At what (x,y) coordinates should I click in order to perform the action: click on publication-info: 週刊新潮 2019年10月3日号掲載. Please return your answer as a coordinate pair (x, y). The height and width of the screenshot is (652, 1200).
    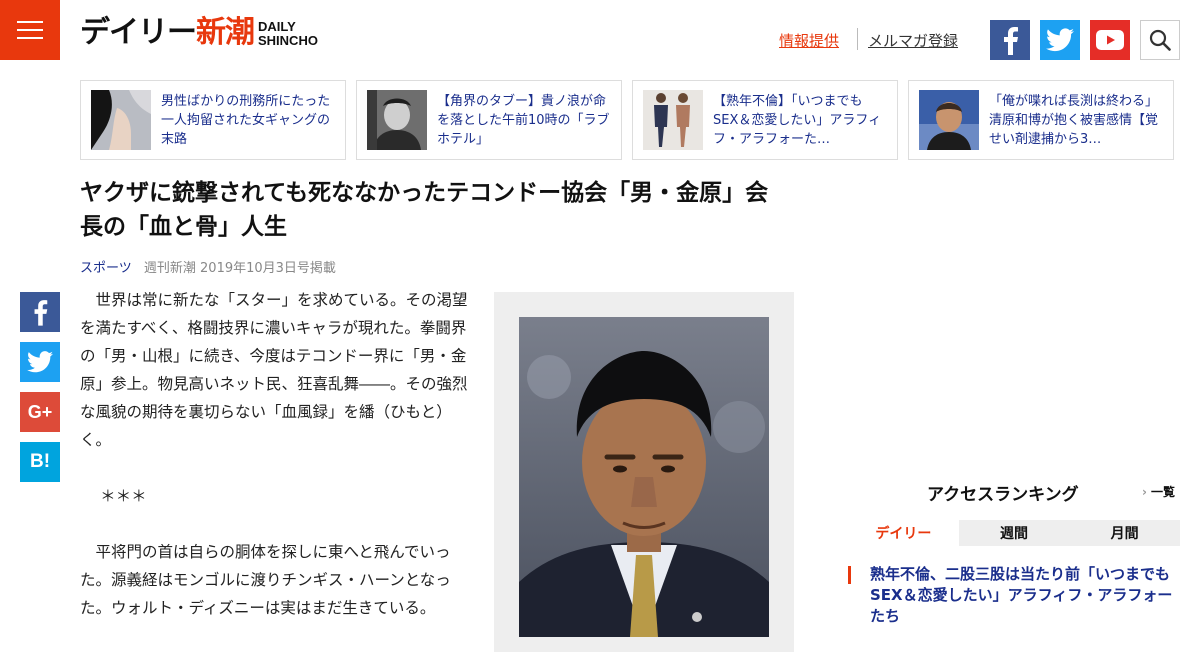
    Looking at the image, I should click on (239, 268).